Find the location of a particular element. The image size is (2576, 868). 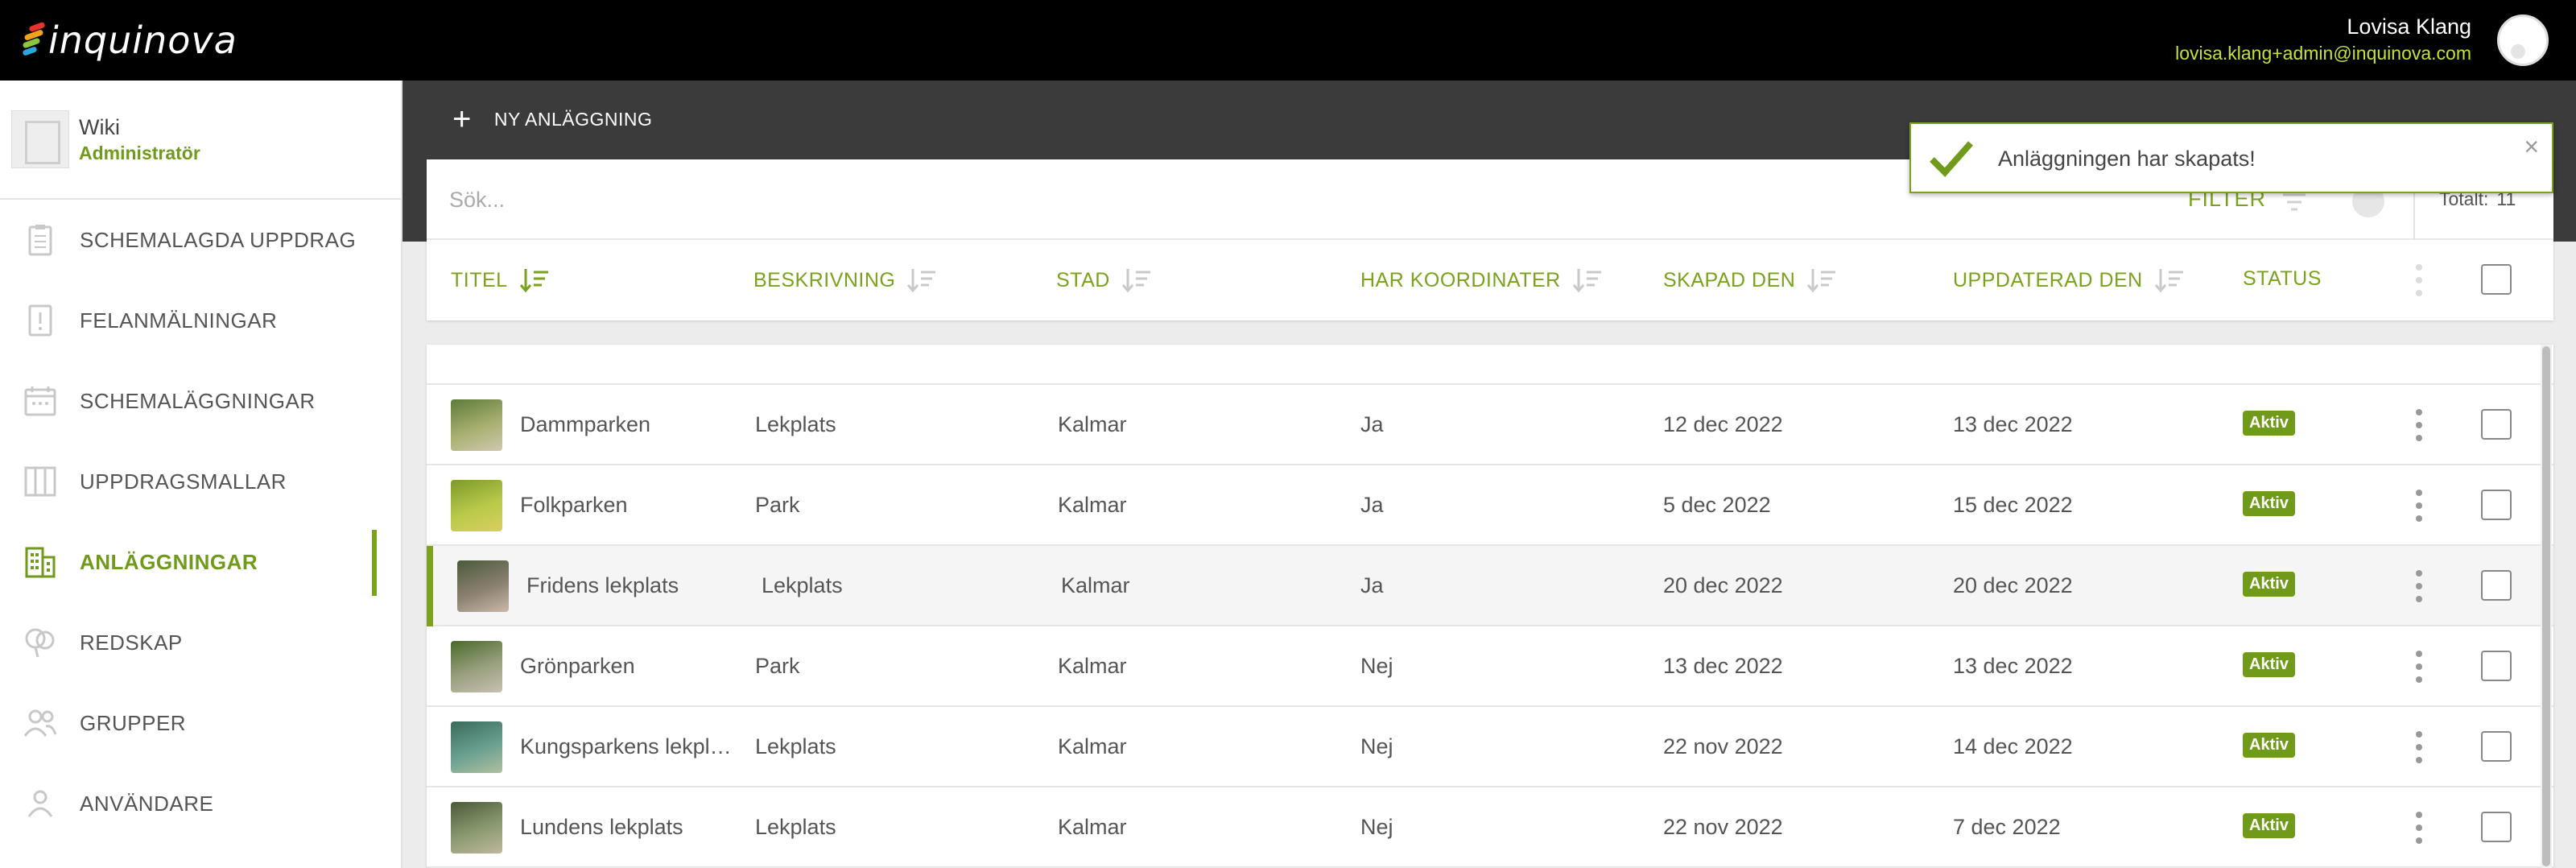

cell-coordinates: Ja is located at coordinates (1372, 424).